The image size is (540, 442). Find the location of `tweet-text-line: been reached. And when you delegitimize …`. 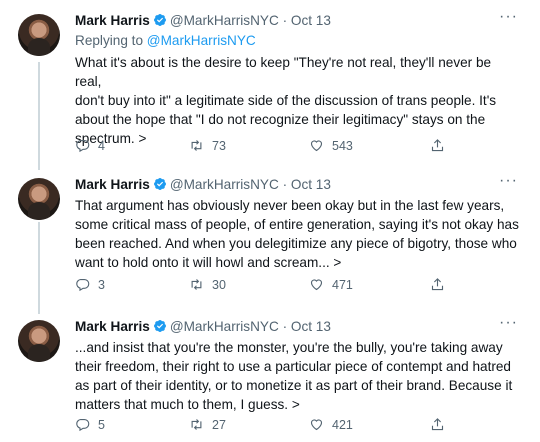

tweet-text-line: been reached. And when you delegitimize … is located at coordinates (296, 243).